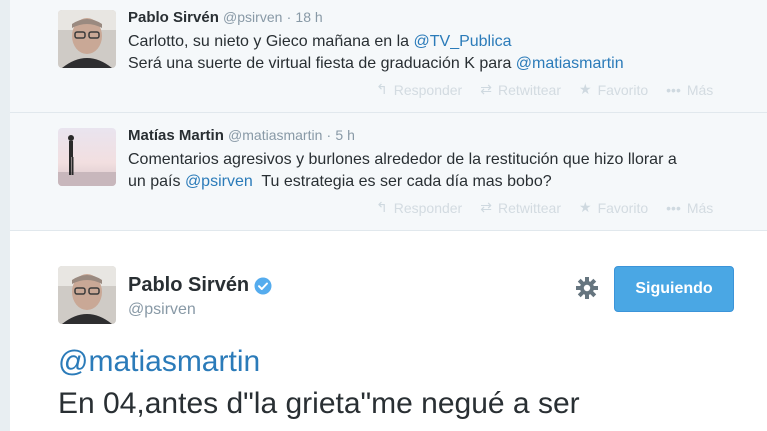 This screenshot has height=431, width=767. I want to click on timestamp: 18 h, so click(308, 17).